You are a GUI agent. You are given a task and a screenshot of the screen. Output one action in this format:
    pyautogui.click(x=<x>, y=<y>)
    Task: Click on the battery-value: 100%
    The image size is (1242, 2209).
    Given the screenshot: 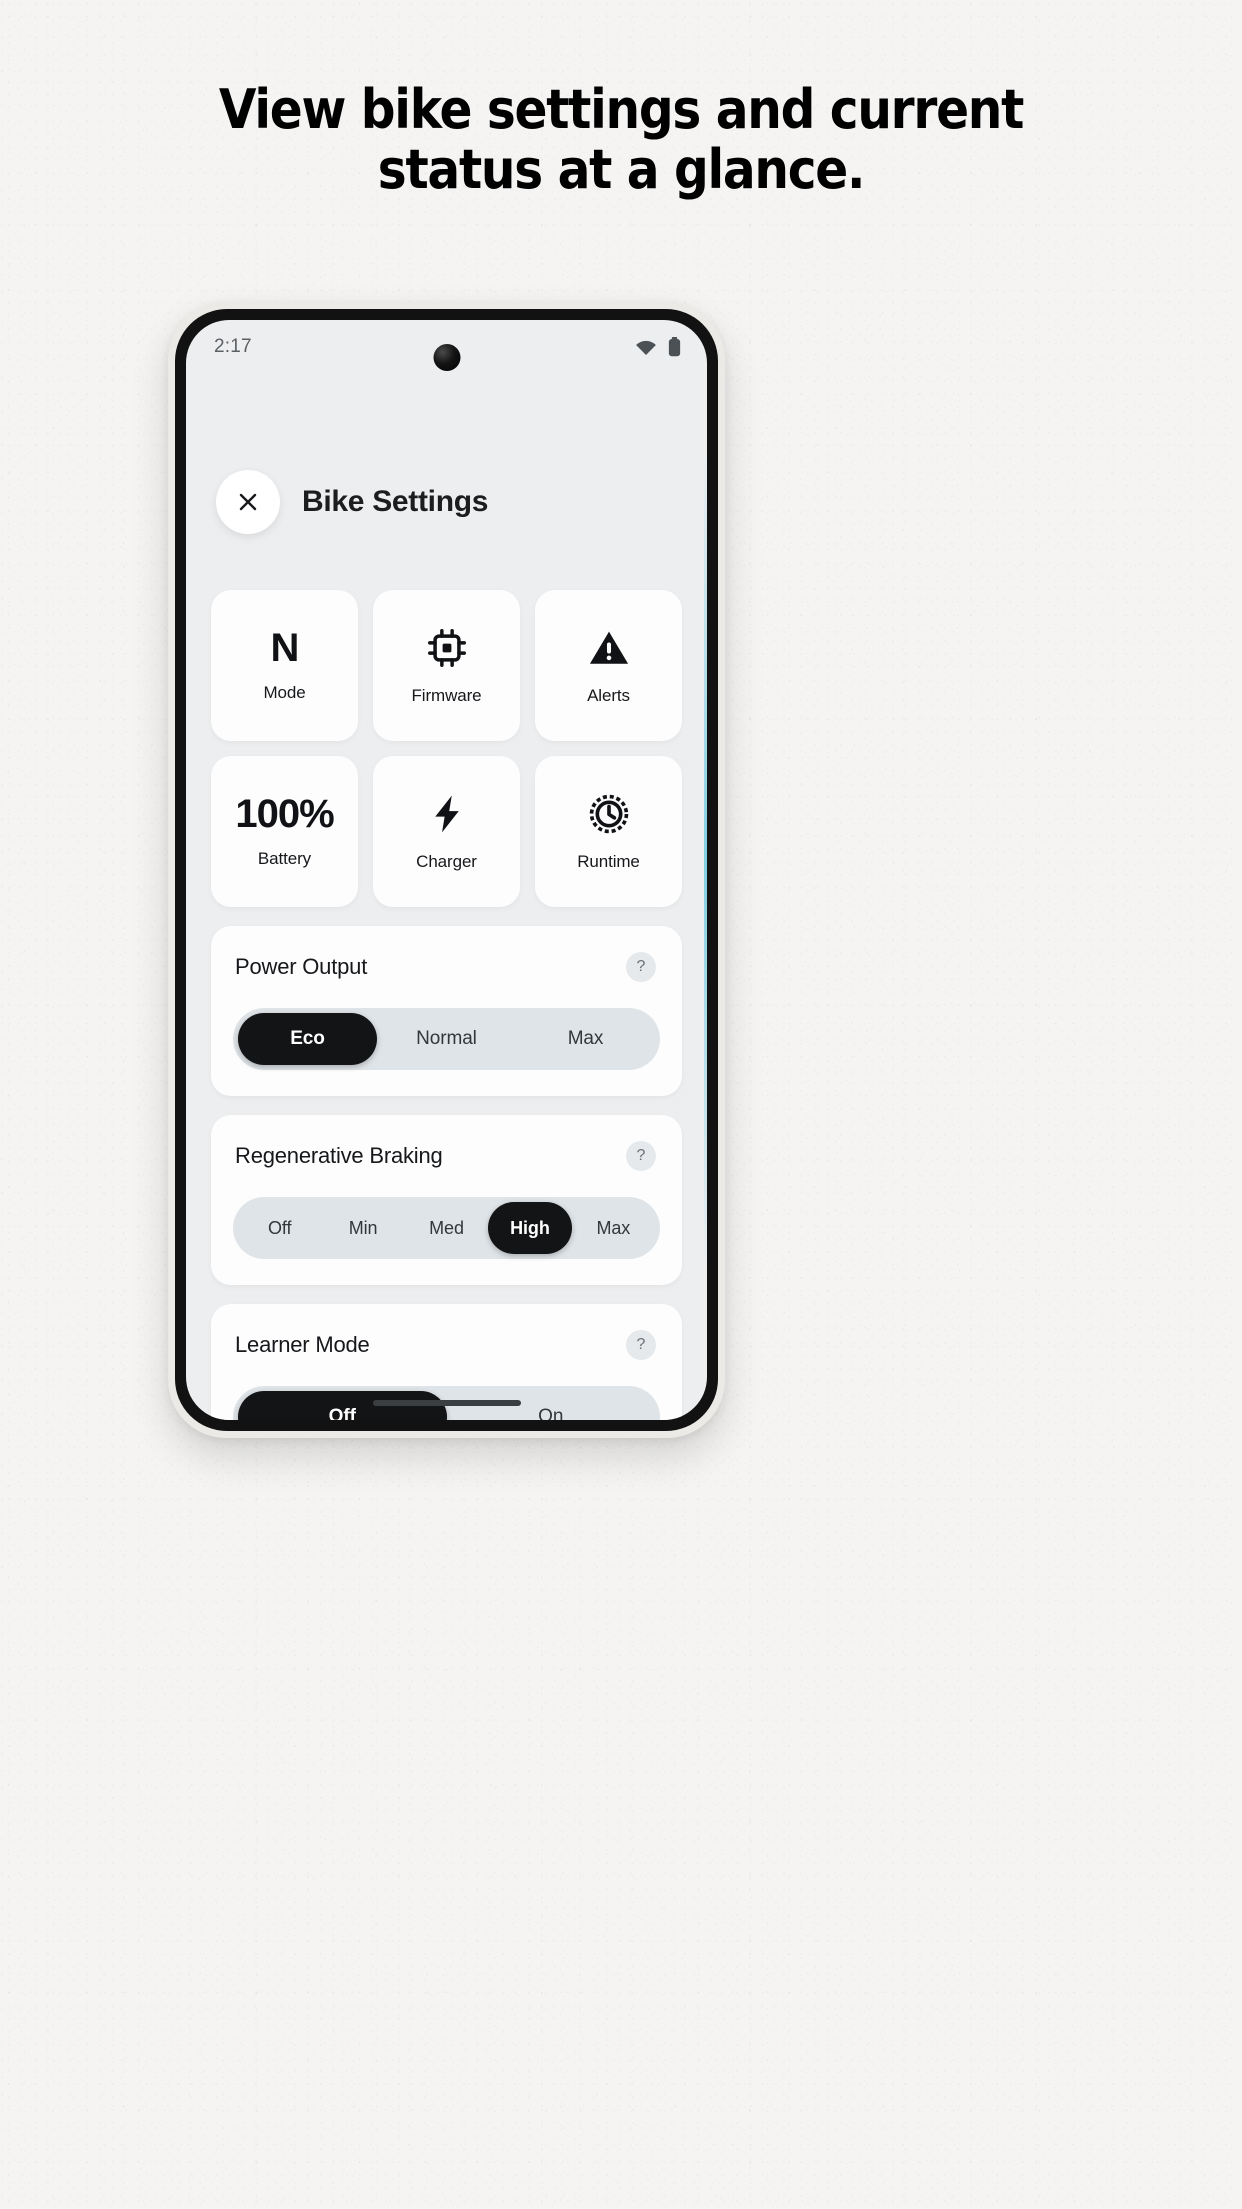 What is the action you would take?
    pyautogui.click(x=284, y=814)
    